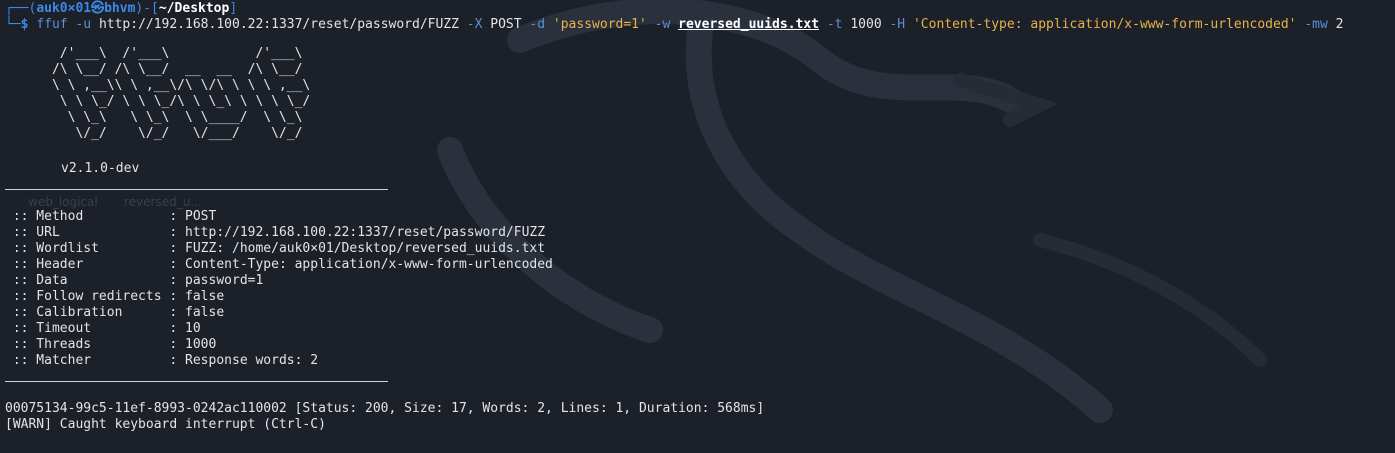 The width and height of the screenshot is (1395, 453). What do you see at coordinates (111, 344) in the screenshot?
I see `config-row-threads: :: Threads : 1000` at bounding box center [111, 344].